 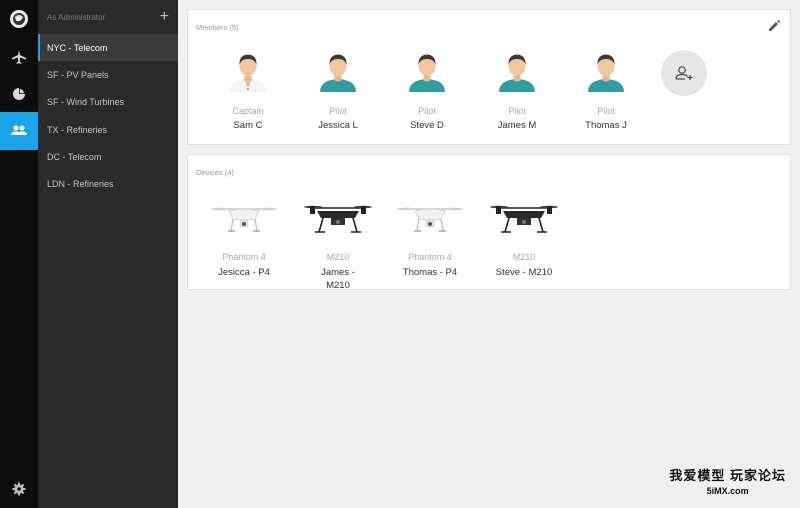 I want to click on add-member-button, so click(x=684, y=73).